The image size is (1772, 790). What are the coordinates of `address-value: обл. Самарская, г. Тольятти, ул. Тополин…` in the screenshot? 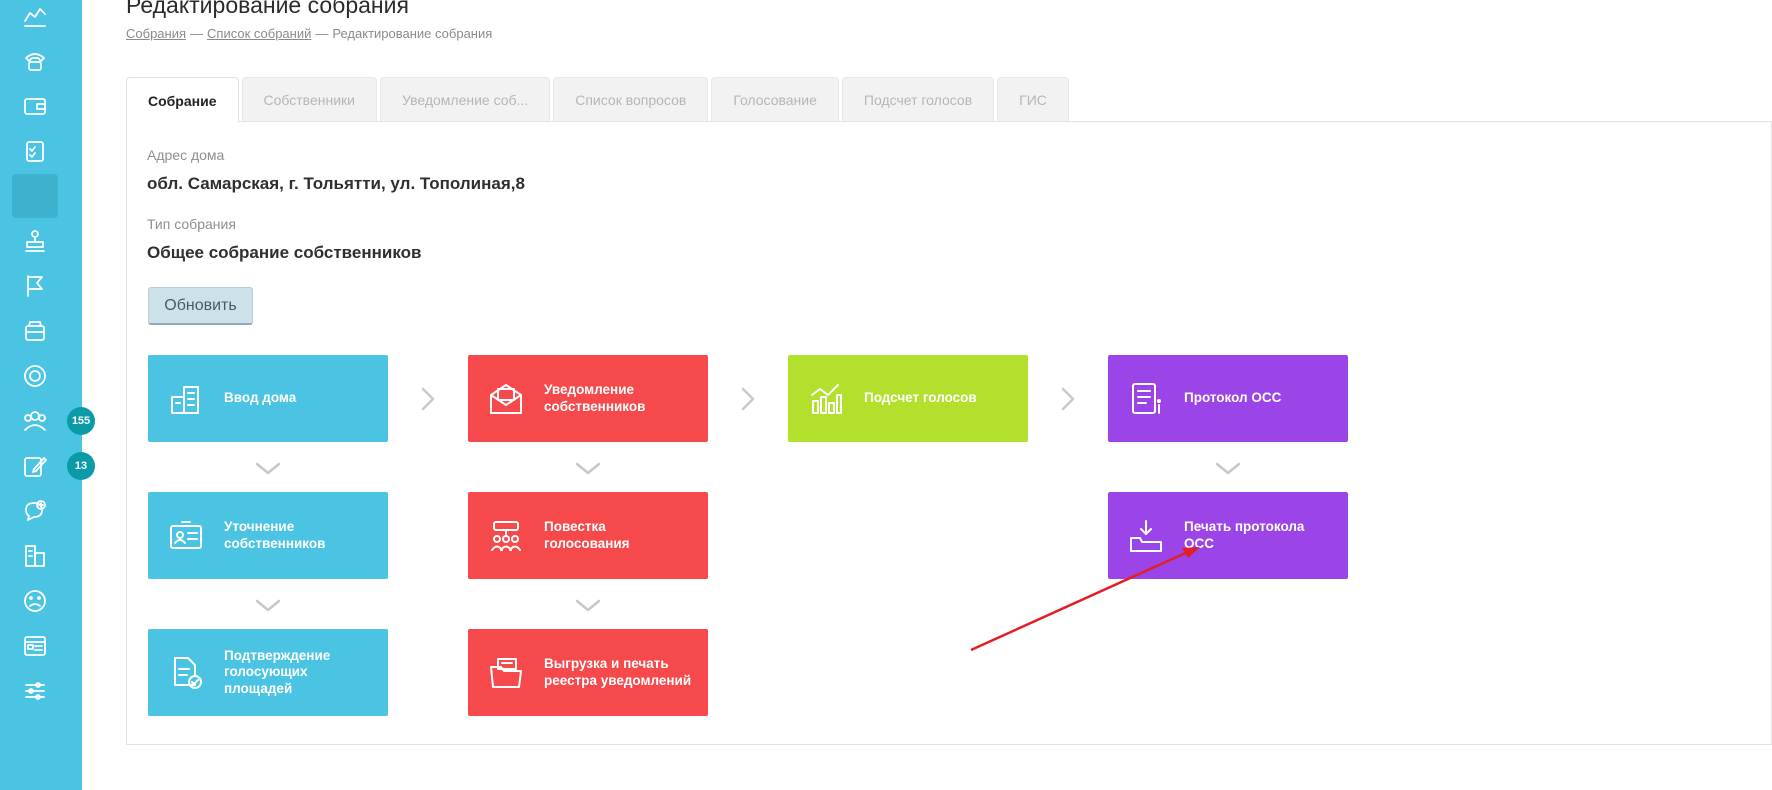 It's located at (336, 183).